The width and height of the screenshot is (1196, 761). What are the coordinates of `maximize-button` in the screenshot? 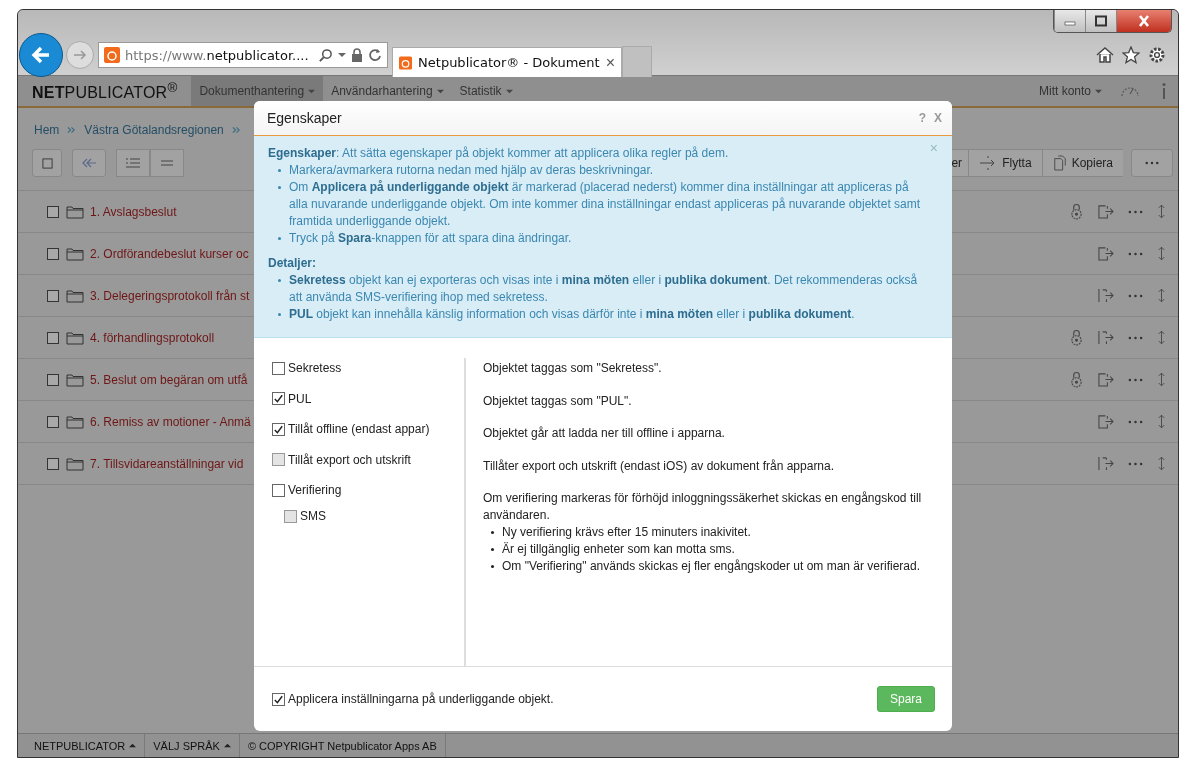 It's located at (1100, 21).